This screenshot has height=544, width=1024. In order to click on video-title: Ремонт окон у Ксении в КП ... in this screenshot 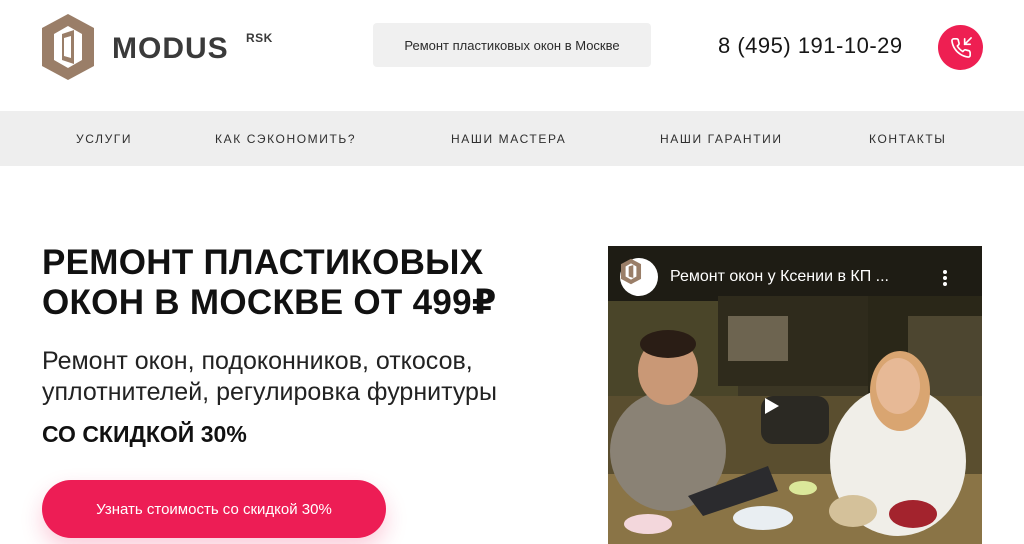, I will do `click(779, 277)`.